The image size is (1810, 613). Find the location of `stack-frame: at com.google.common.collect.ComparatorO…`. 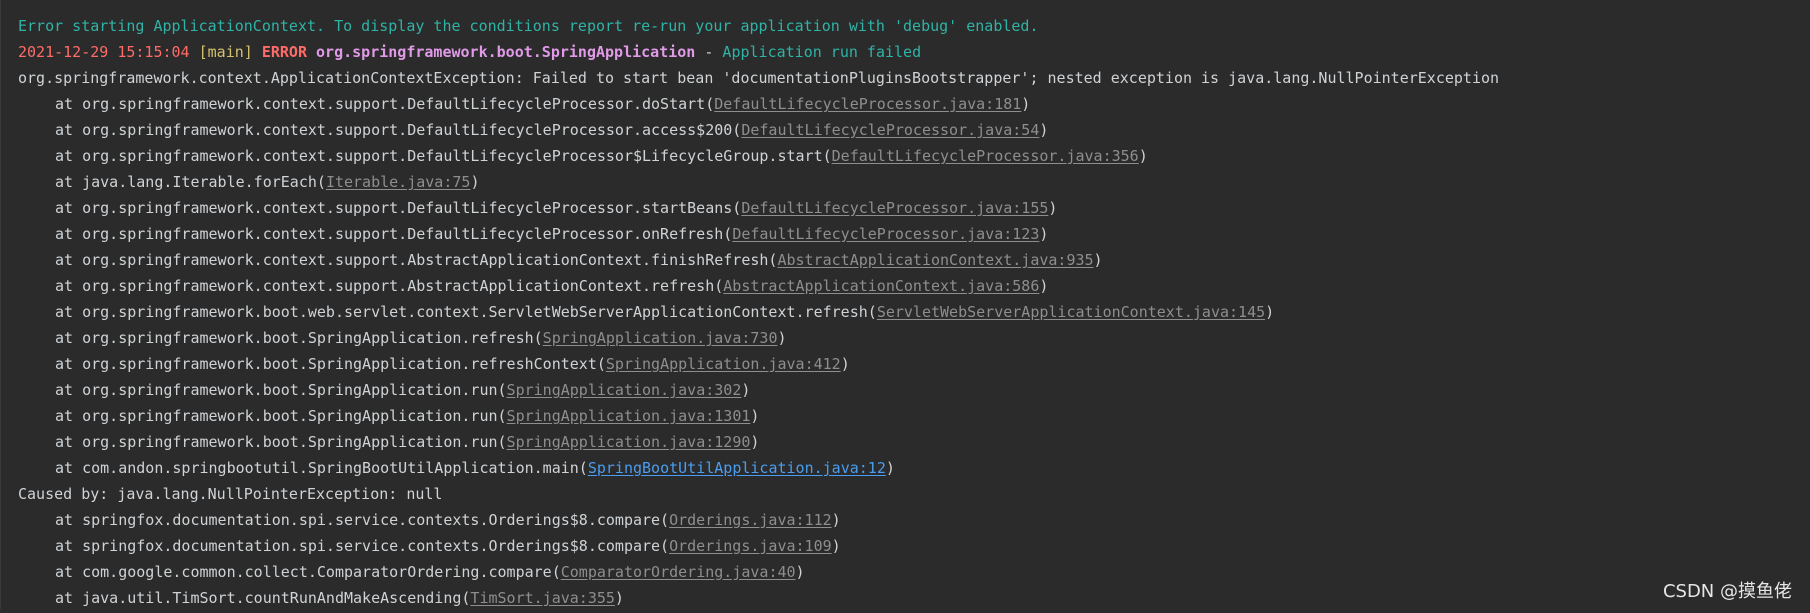

stack-frame: at com.google.common.collect.ComparatorO… is located at coordinates (758, 574).